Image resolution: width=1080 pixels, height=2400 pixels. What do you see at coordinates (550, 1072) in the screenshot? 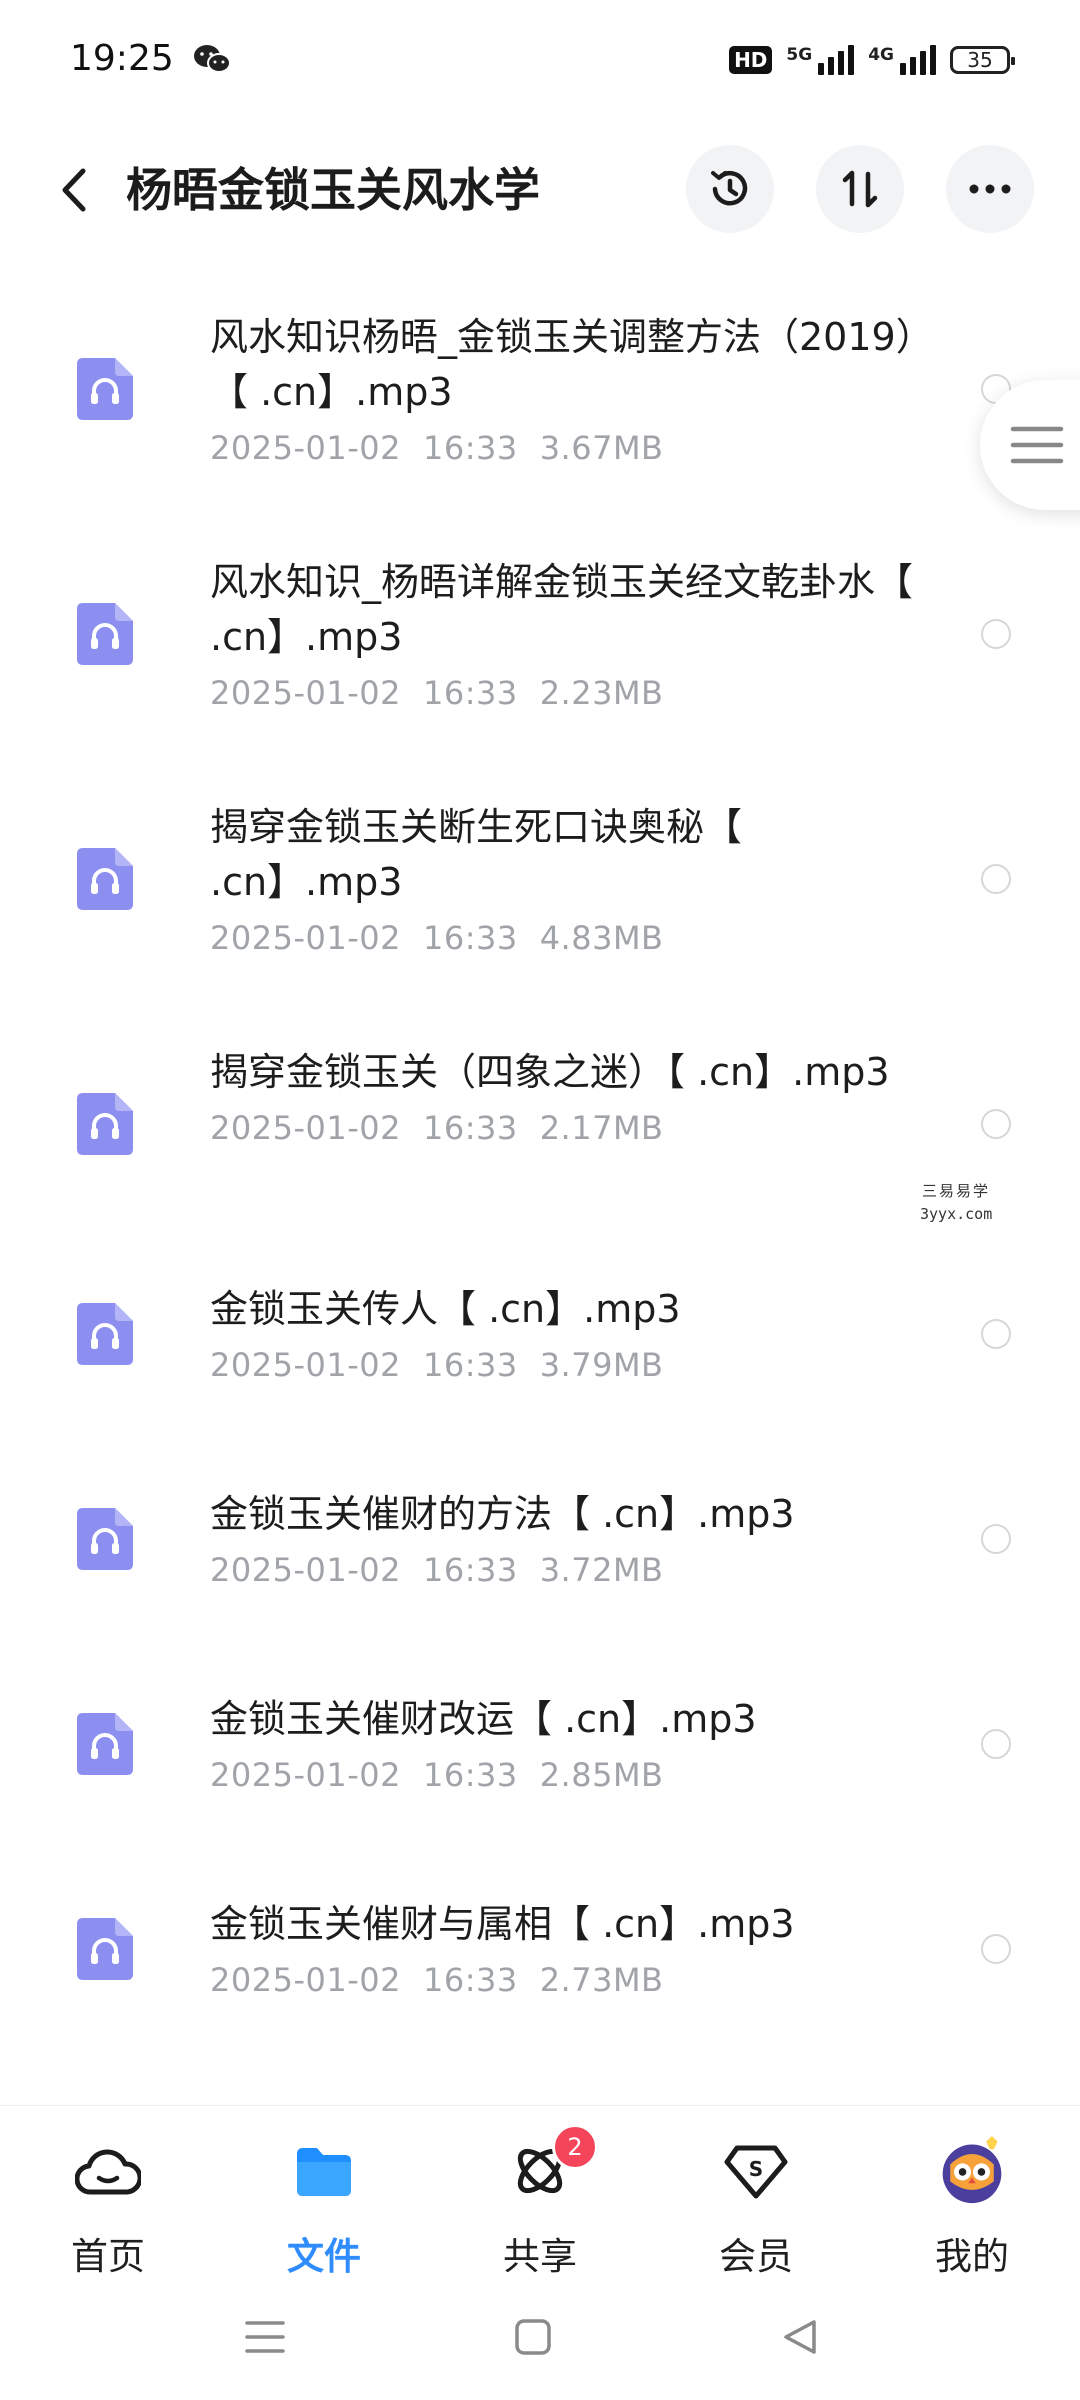
I see `file-name: 揭穿金锁玉关（四象之迷）【 .cn】.mp3` at bounding box center [550, 1072].